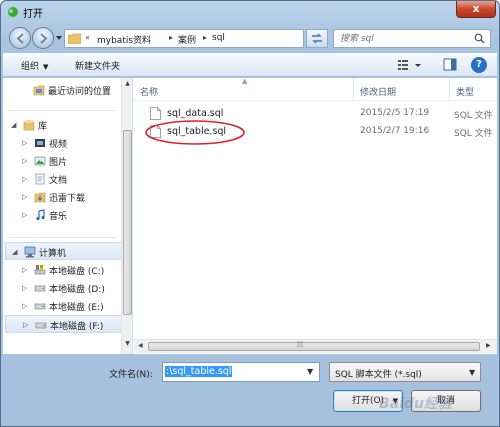 The image size is (500, 427). I want to click on column-header-label: 类型, so click(465, 93).